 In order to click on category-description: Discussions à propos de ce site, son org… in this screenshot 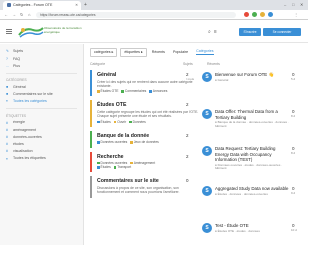, I will do `click(138, 190)`.